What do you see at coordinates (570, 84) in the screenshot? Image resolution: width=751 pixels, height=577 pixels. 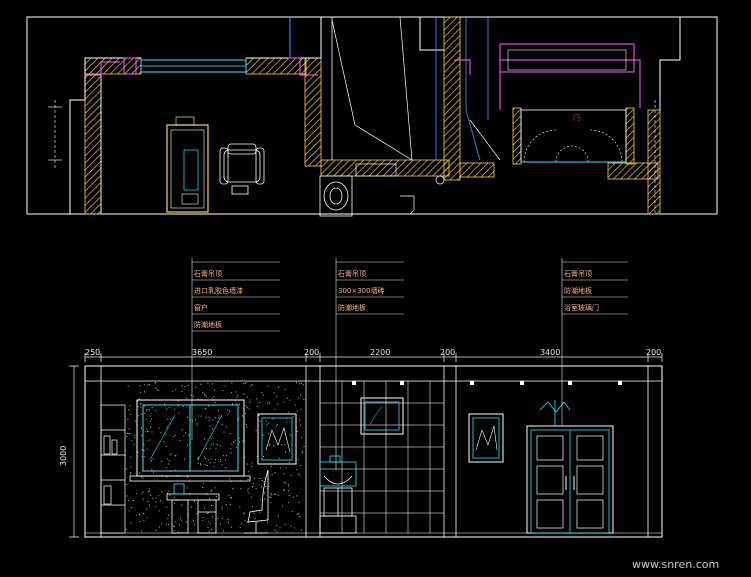 I see `right-room-magenta` at bounding box center [570, 84].